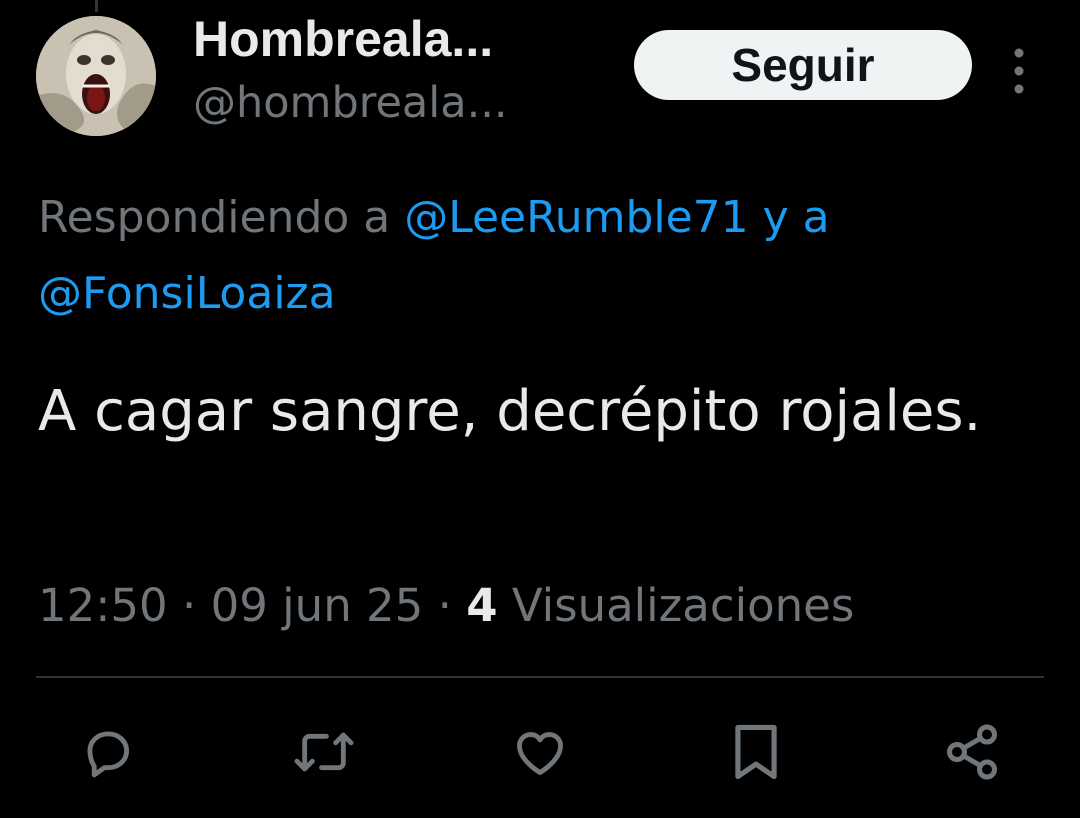 The height and width of the screenshot is (818, 1080). I want to click on heart-icon, so click(540, 753).